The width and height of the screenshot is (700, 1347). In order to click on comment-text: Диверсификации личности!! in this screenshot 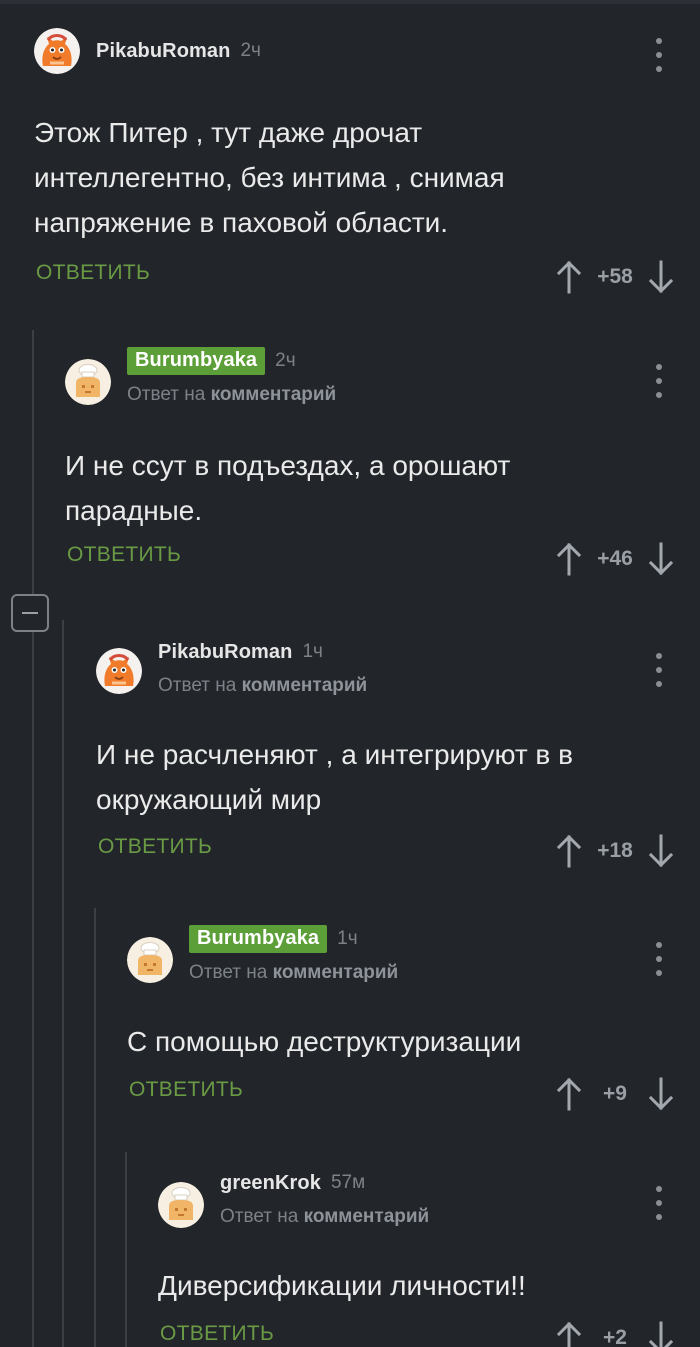, I will do `click(342, 1285)`.